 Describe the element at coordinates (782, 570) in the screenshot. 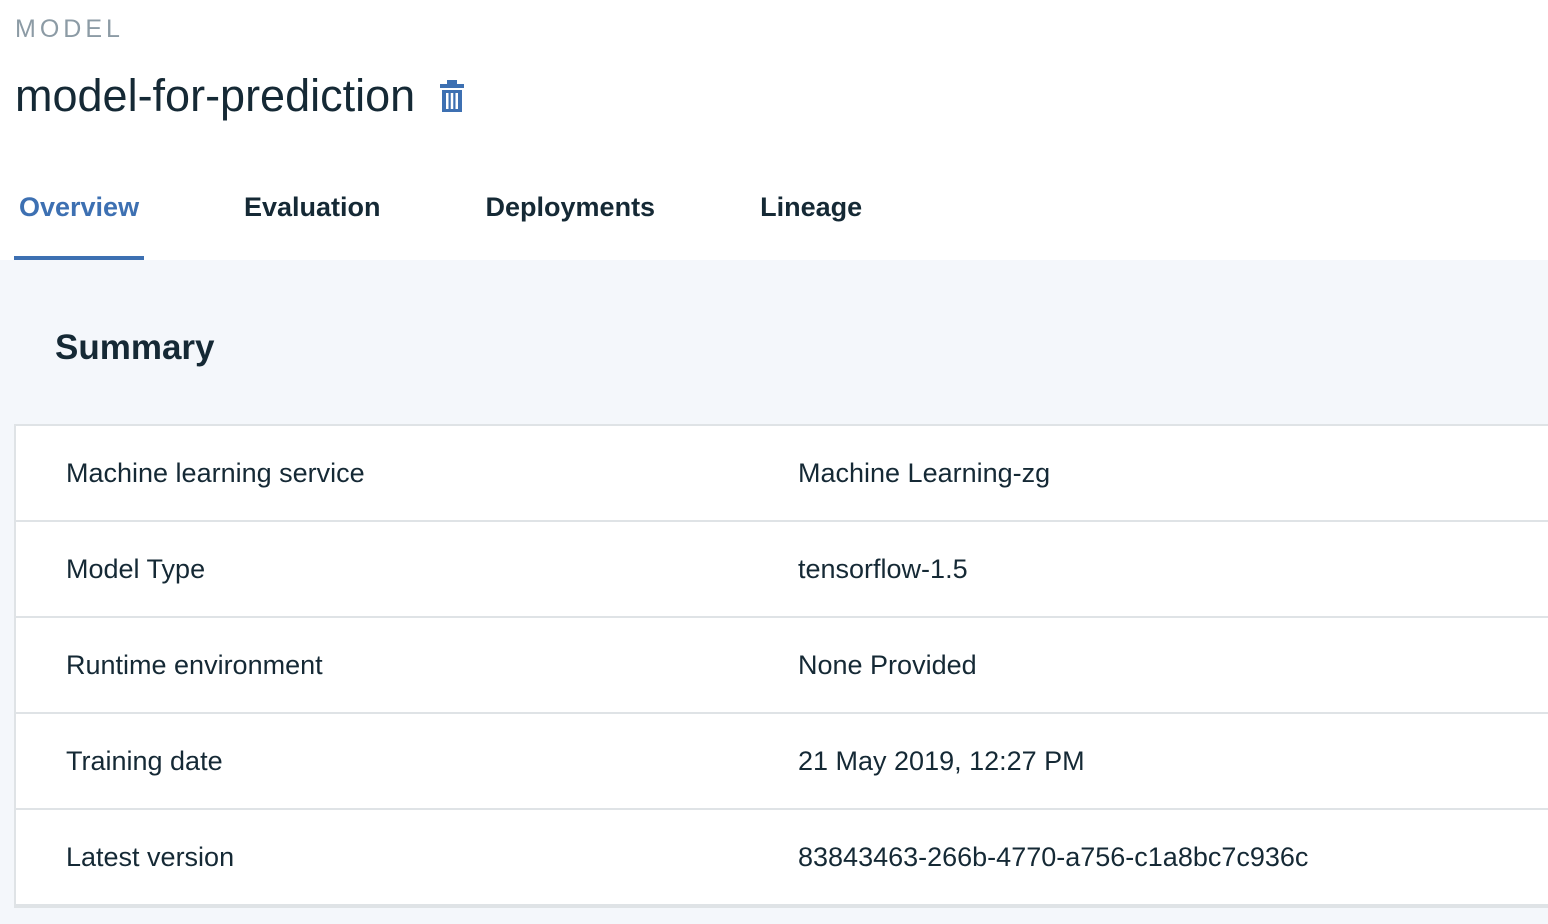

I see `table-row: Model Type tensorflow-1.5` at that location.